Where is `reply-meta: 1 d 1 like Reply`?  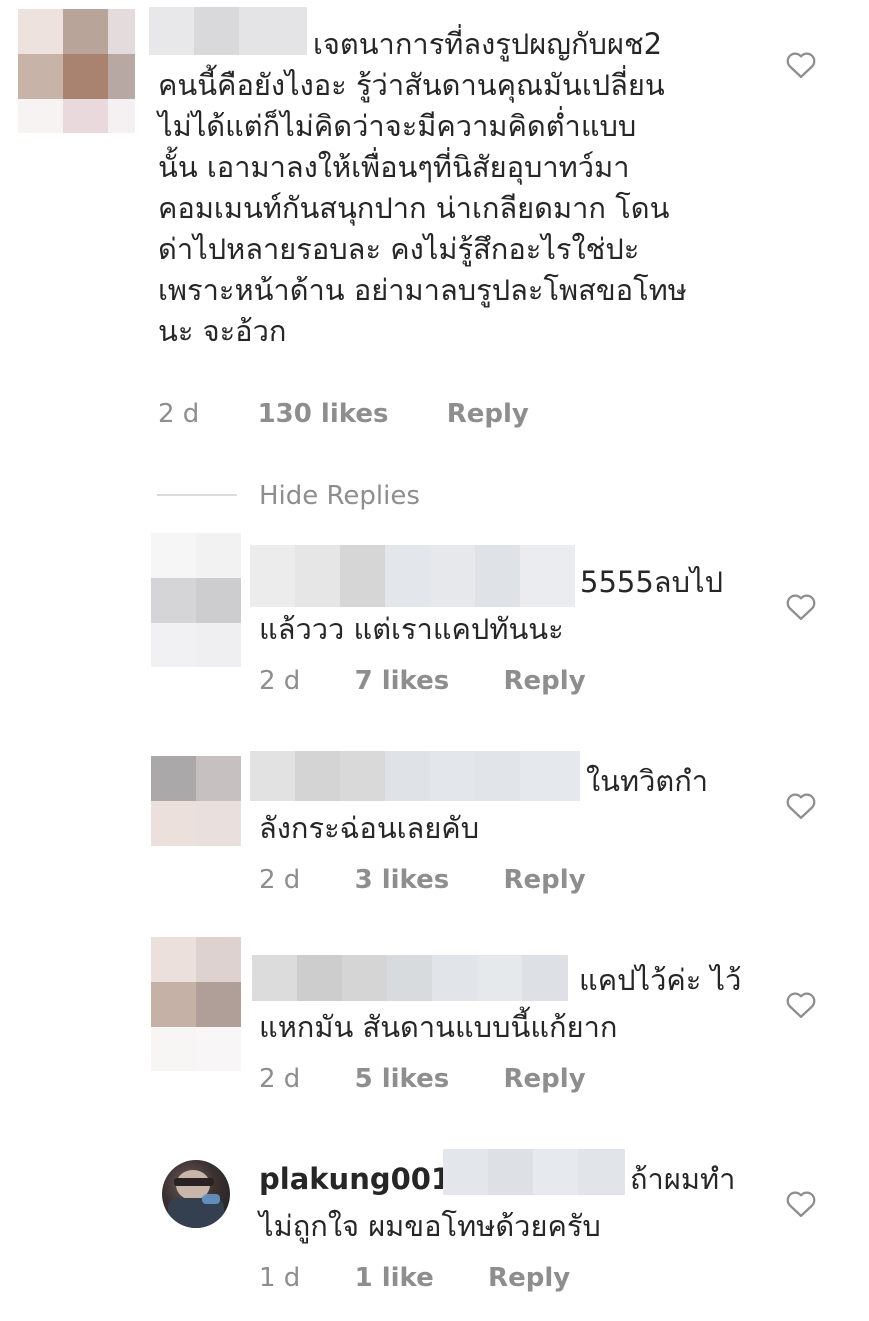 reply-meta: 1 d 1 like Reply is located at coordinates (414, 1278).